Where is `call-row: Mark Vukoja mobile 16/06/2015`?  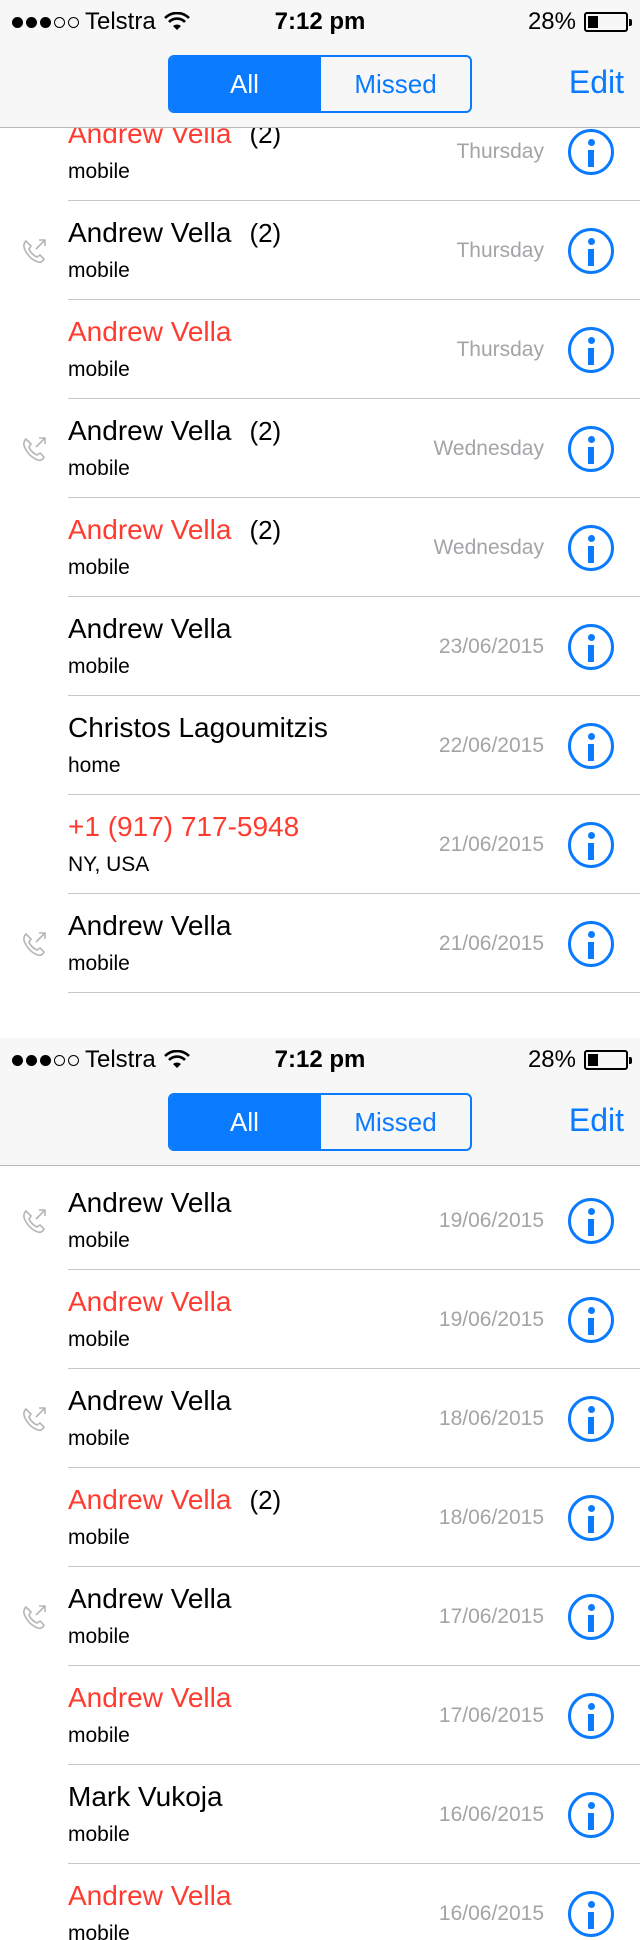 call-row: Mark Vukoja mobile 16/06/2015 is located at coordinates (320, 1814).